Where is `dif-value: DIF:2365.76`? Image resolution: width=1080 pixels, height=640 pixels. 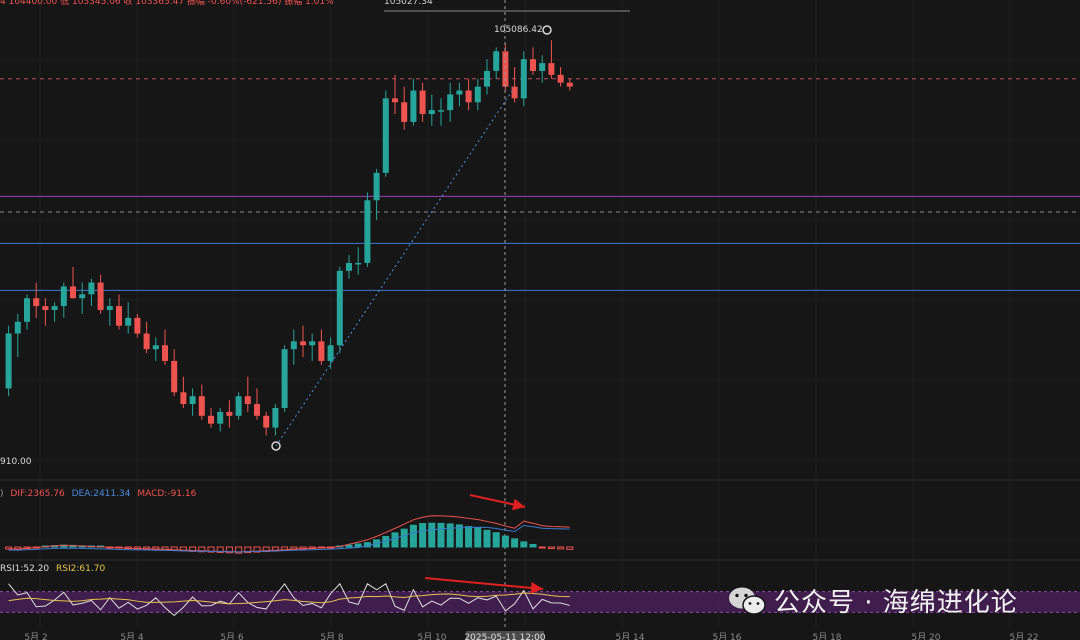 dif-value: DIF:2365.76 is located at coordinates (37, 494).